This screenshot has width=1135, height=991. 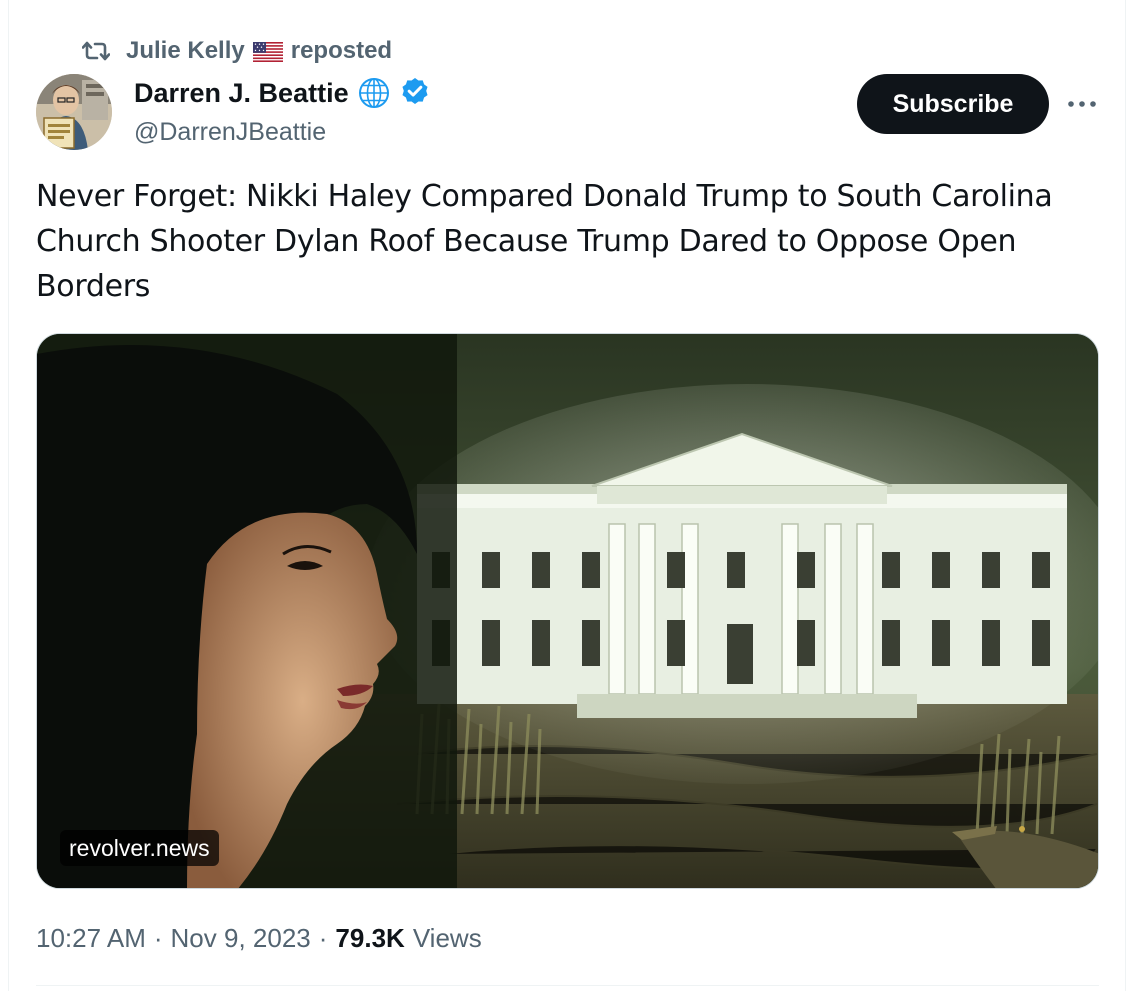 What do you see at coordinates (283, 132) in the screenshot?
I see `author-handle: @DarrenJBeattie` at bounding box center [283, 132].